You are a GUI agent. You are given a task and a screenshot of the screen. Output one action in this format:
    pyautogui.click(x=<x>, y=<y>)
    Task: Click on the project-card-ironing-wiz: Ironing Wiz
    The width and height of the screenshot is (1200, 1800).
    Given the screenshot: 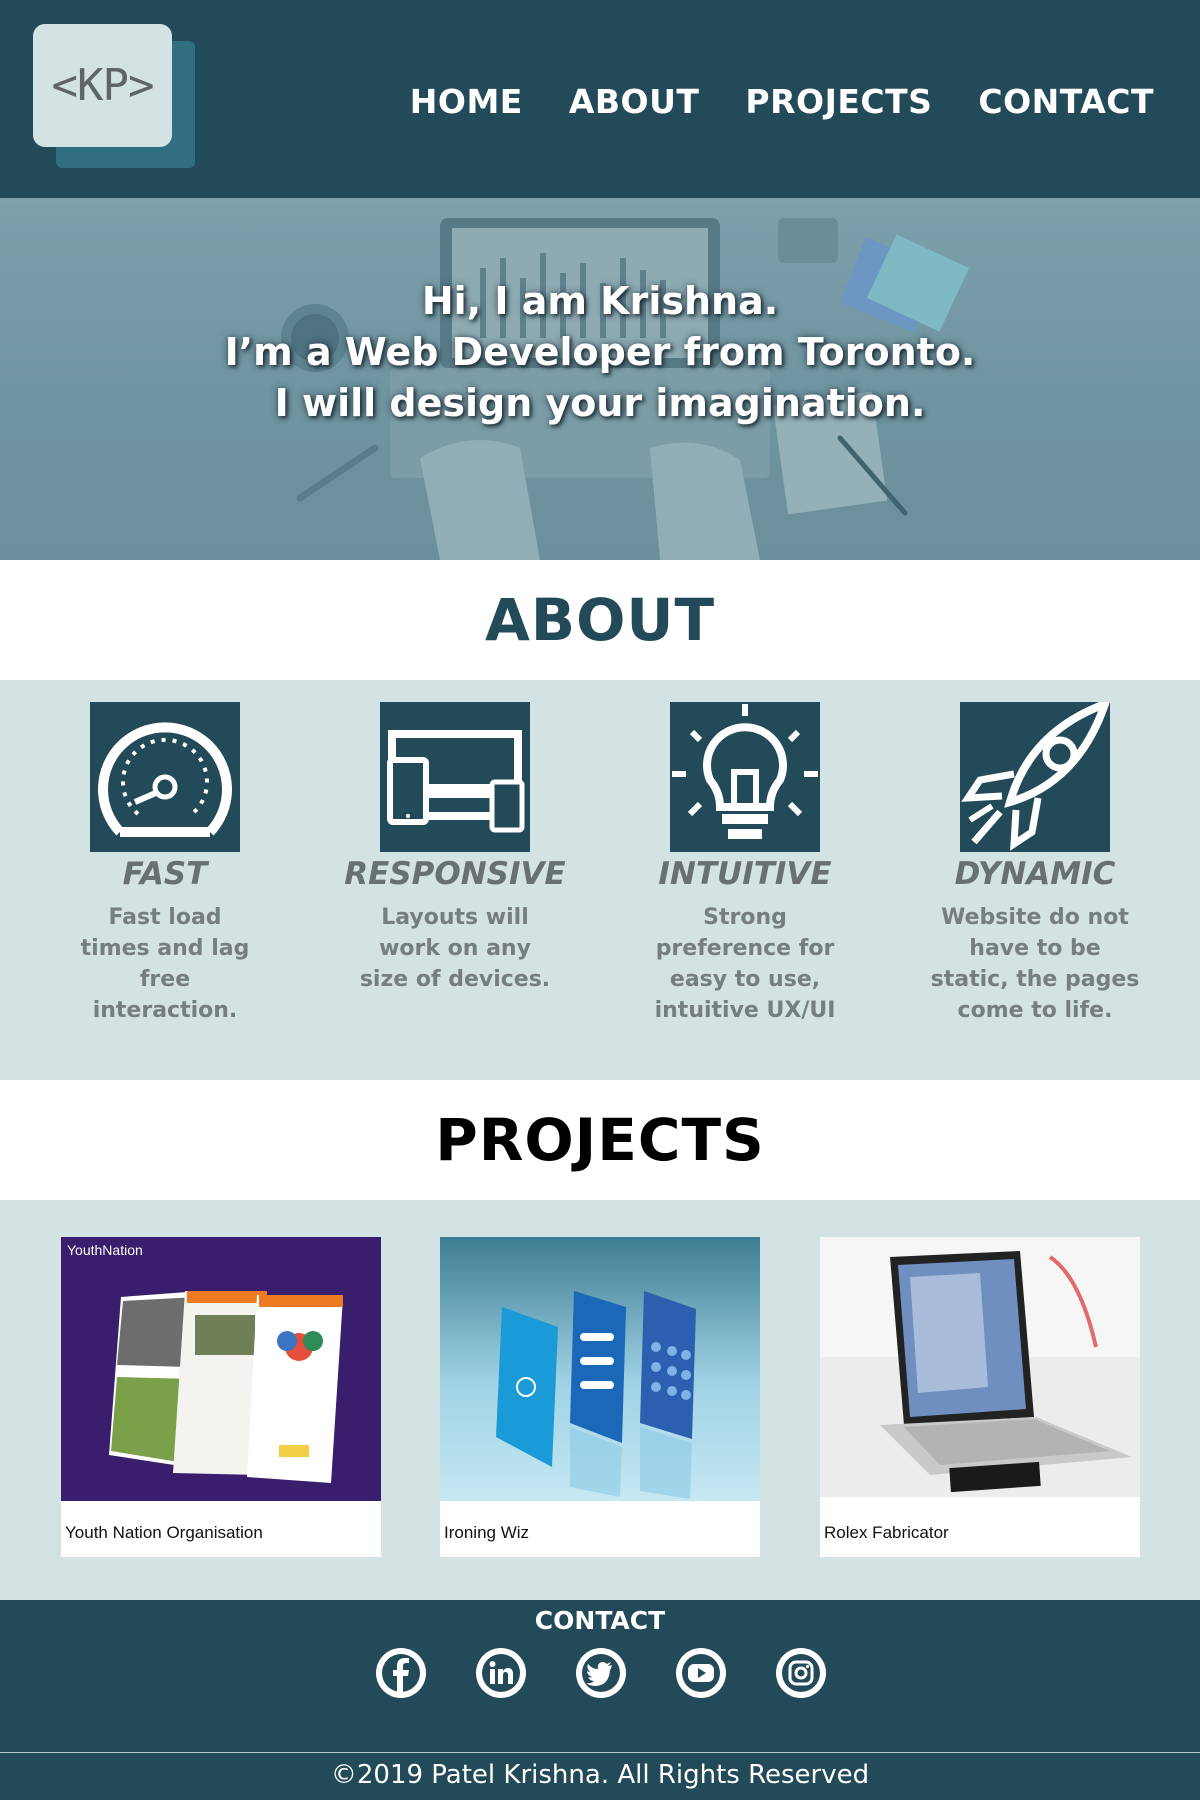 What is the action you would take?
    pyautogui.click(x=600, y=1397)
    